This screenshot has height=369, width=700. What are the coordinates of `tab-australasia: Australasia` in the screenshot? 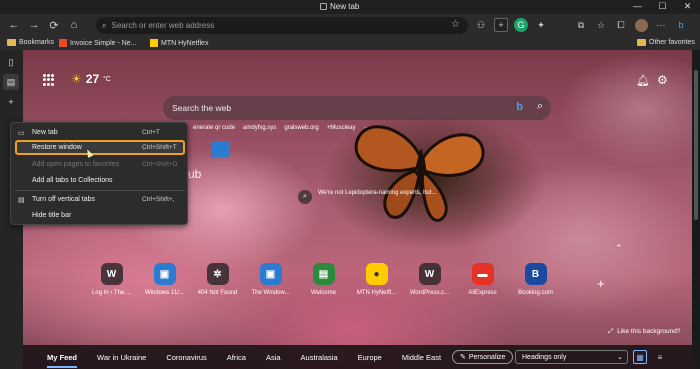 It's located at (319, 357).